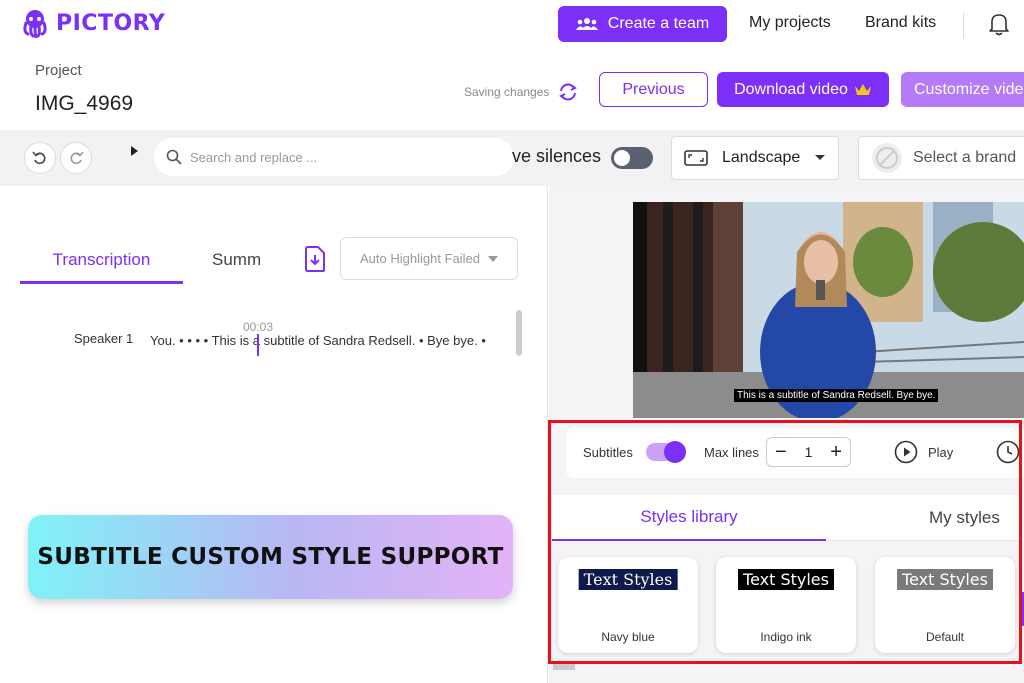 The height and width of the screenshot is (683, 1024). I want to click on search-replace-box, so click(334, 157).